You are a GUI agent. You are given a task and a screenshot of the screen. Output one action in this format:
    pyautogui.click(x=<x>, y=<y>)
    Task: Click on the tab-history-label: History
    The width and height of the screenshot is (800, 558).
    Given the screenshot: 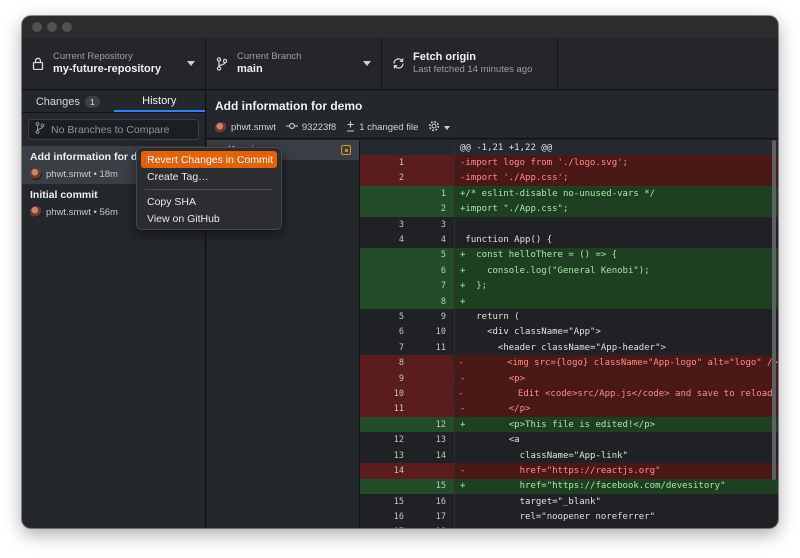 What is the action you would take?
    pyautogui.click(x=159, y=100)
    